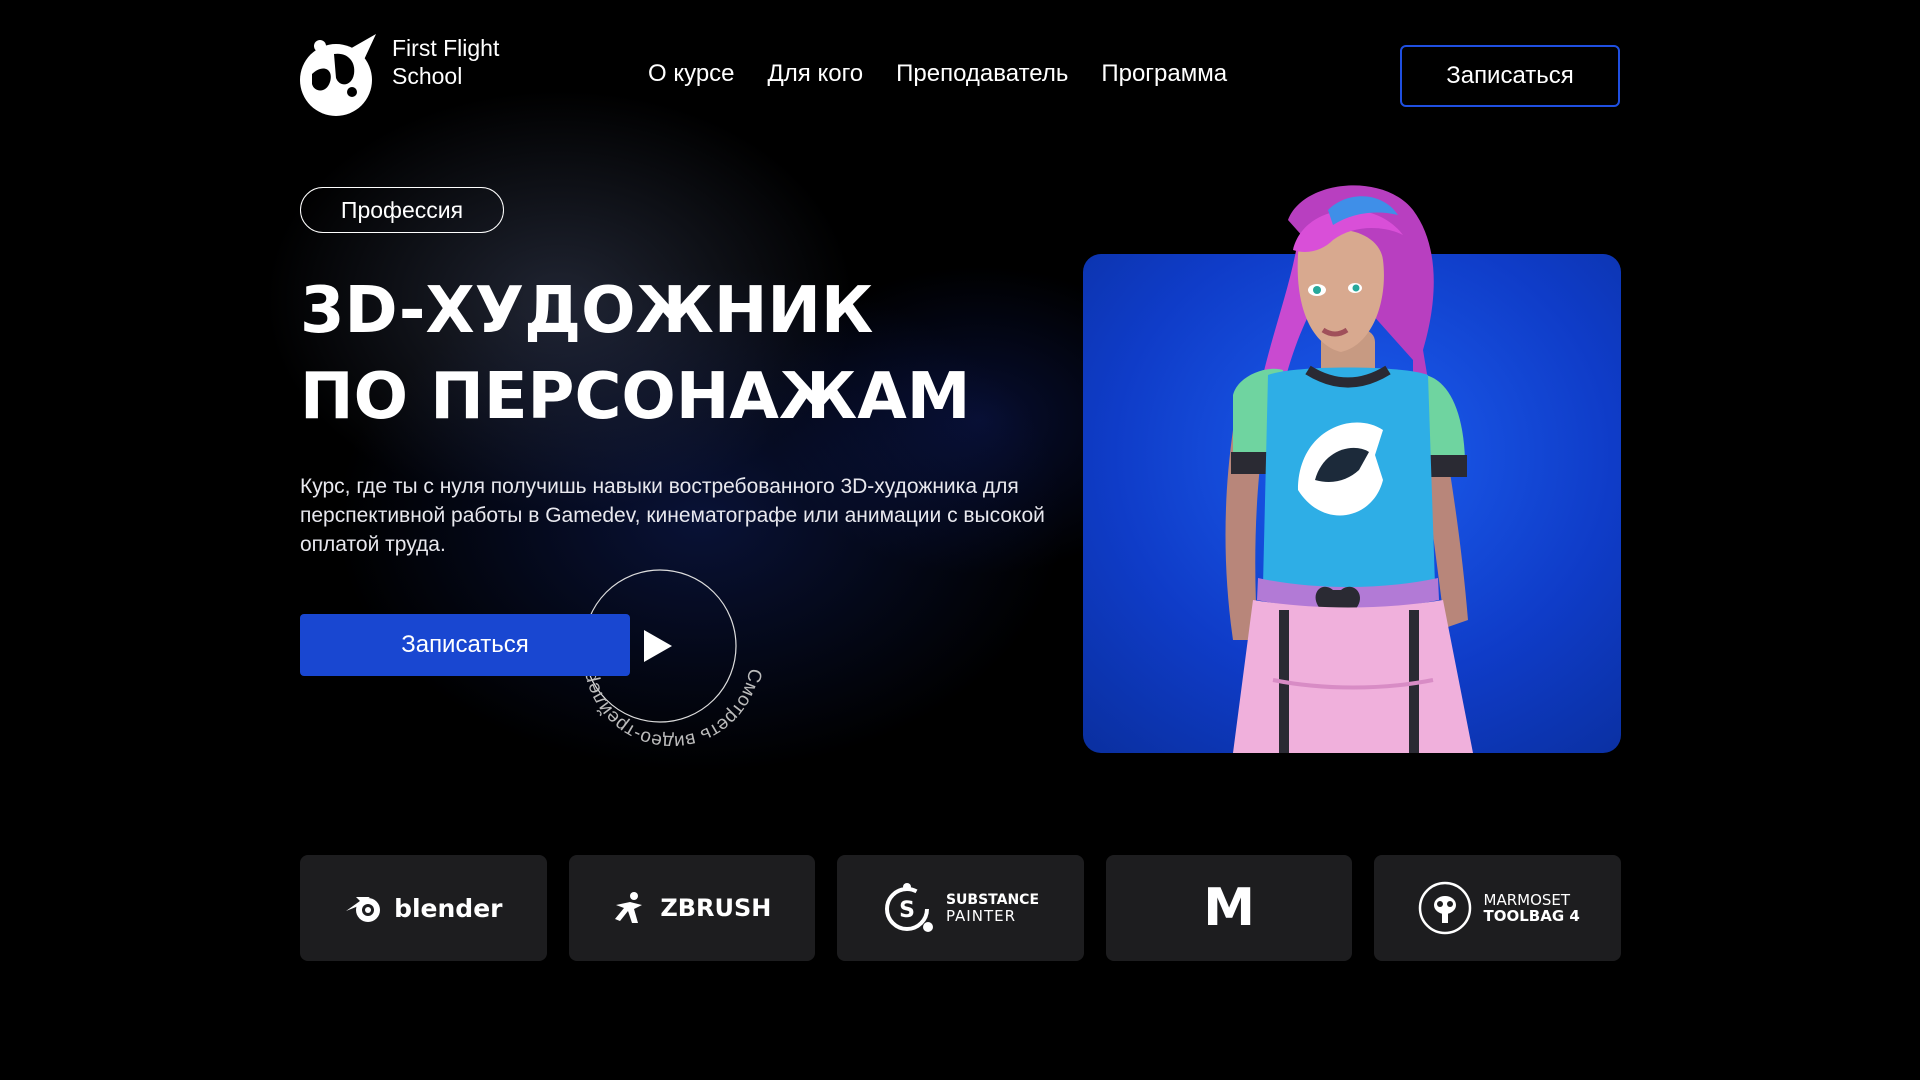  I want to click on tool-marmoset: MARMOSET TOOLBAG 4, so click(1497, 908).